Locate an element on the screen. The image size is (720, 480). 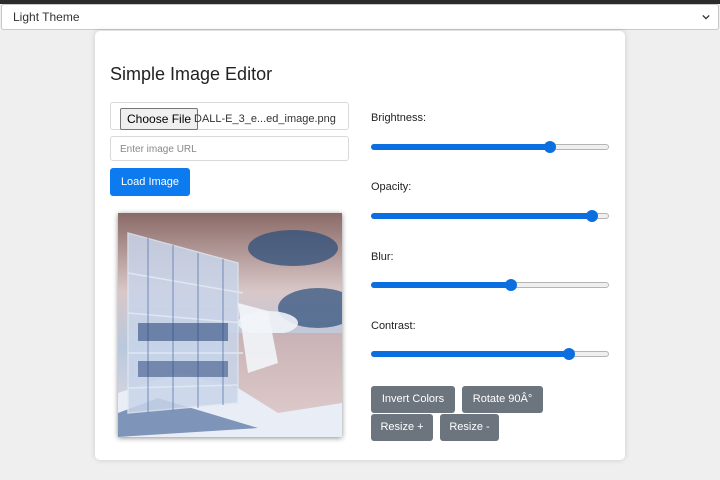
contrast-slider is located at coordinates (490, 354).